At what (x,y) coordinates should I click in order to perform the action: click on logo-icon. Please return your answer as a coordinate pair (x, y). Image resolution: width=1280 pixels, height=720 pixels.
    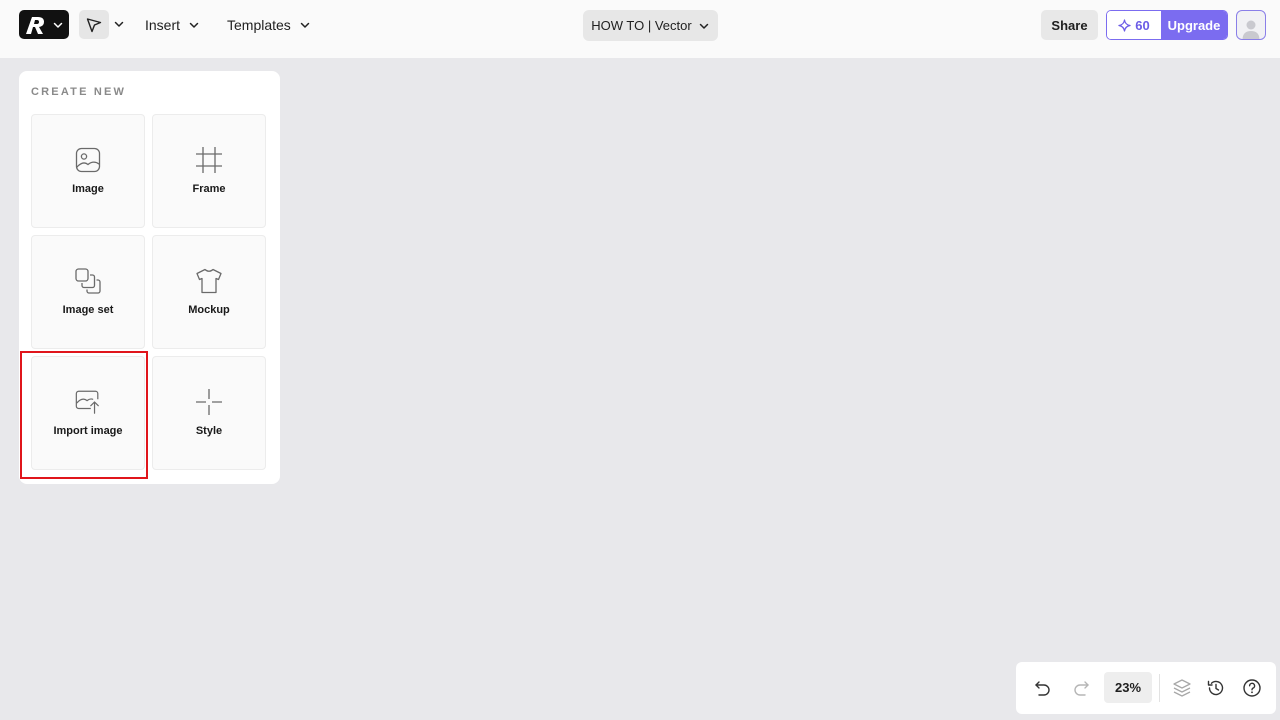
    Looking at the image, I should click on (35, 25).